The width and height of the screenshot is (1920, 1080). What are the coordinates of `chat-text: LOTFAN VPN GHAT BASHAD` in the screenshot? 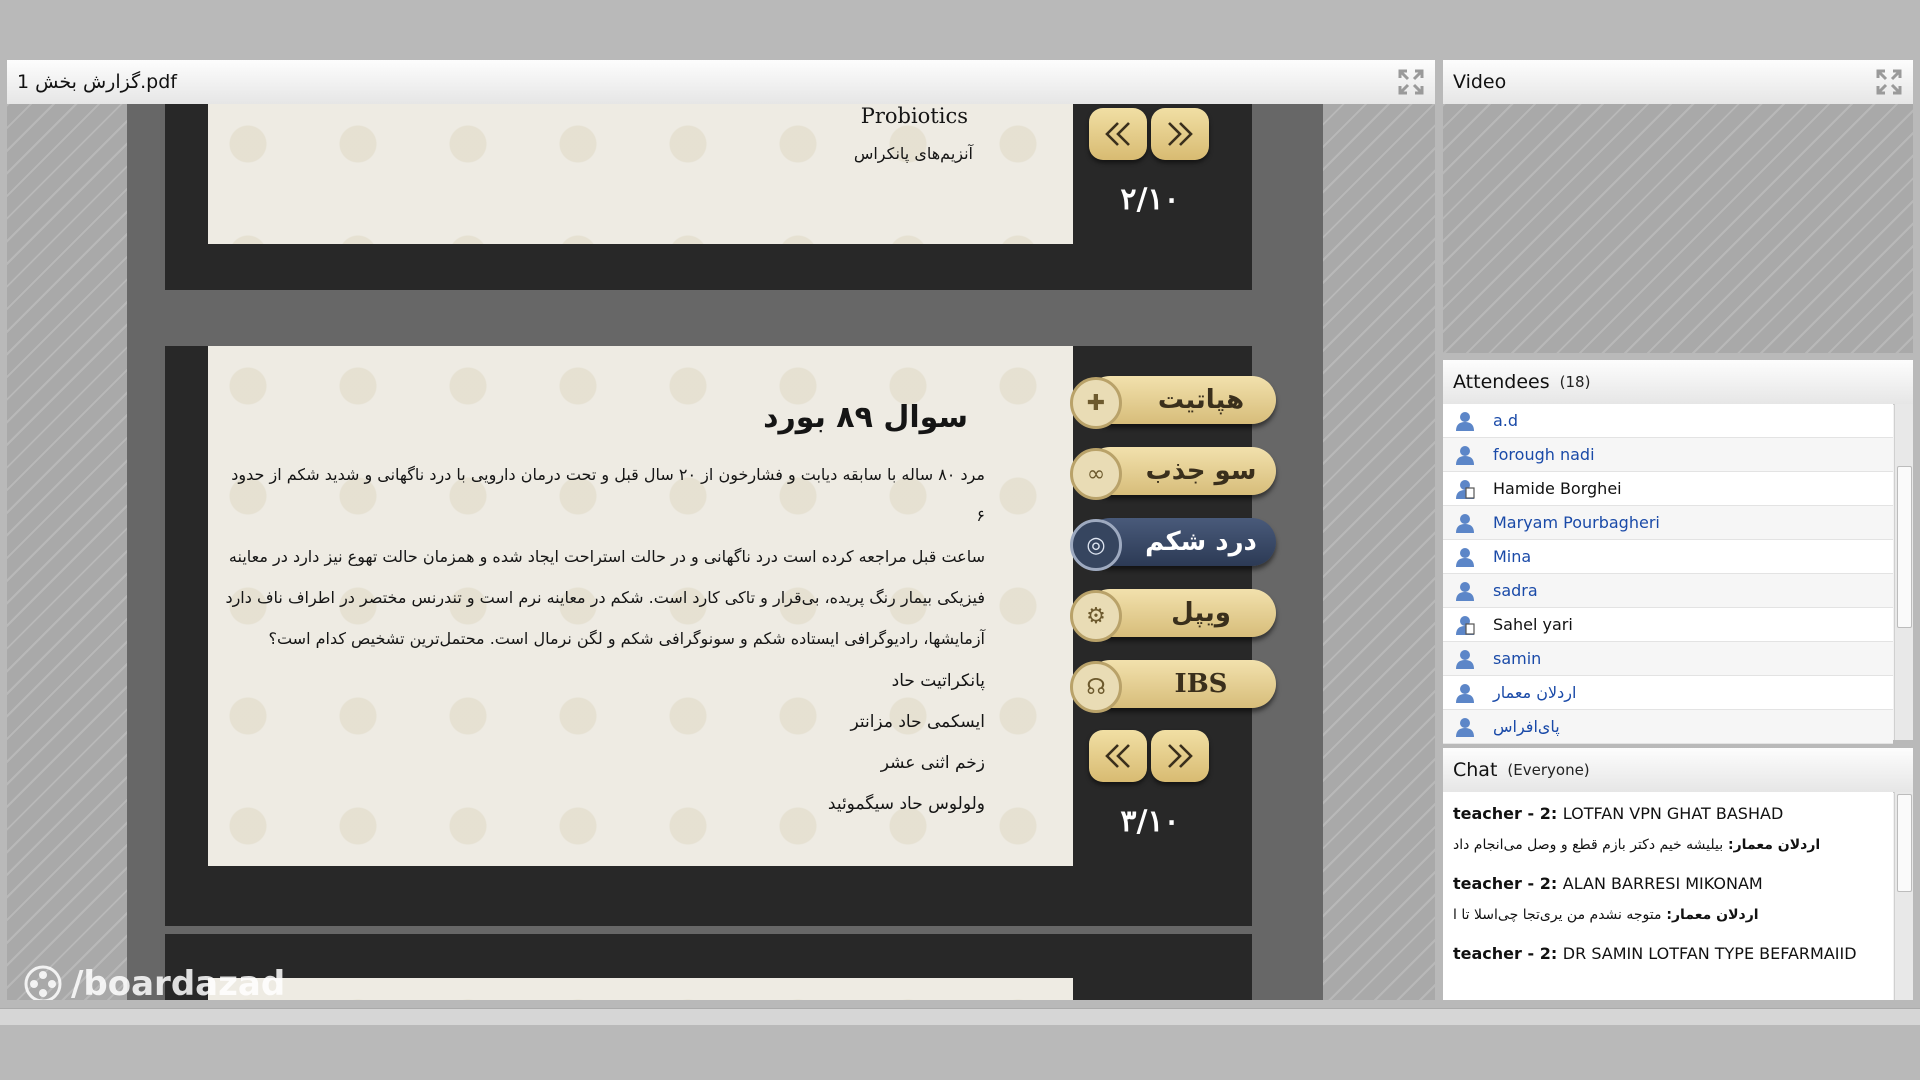 It's located at (1673, 813).